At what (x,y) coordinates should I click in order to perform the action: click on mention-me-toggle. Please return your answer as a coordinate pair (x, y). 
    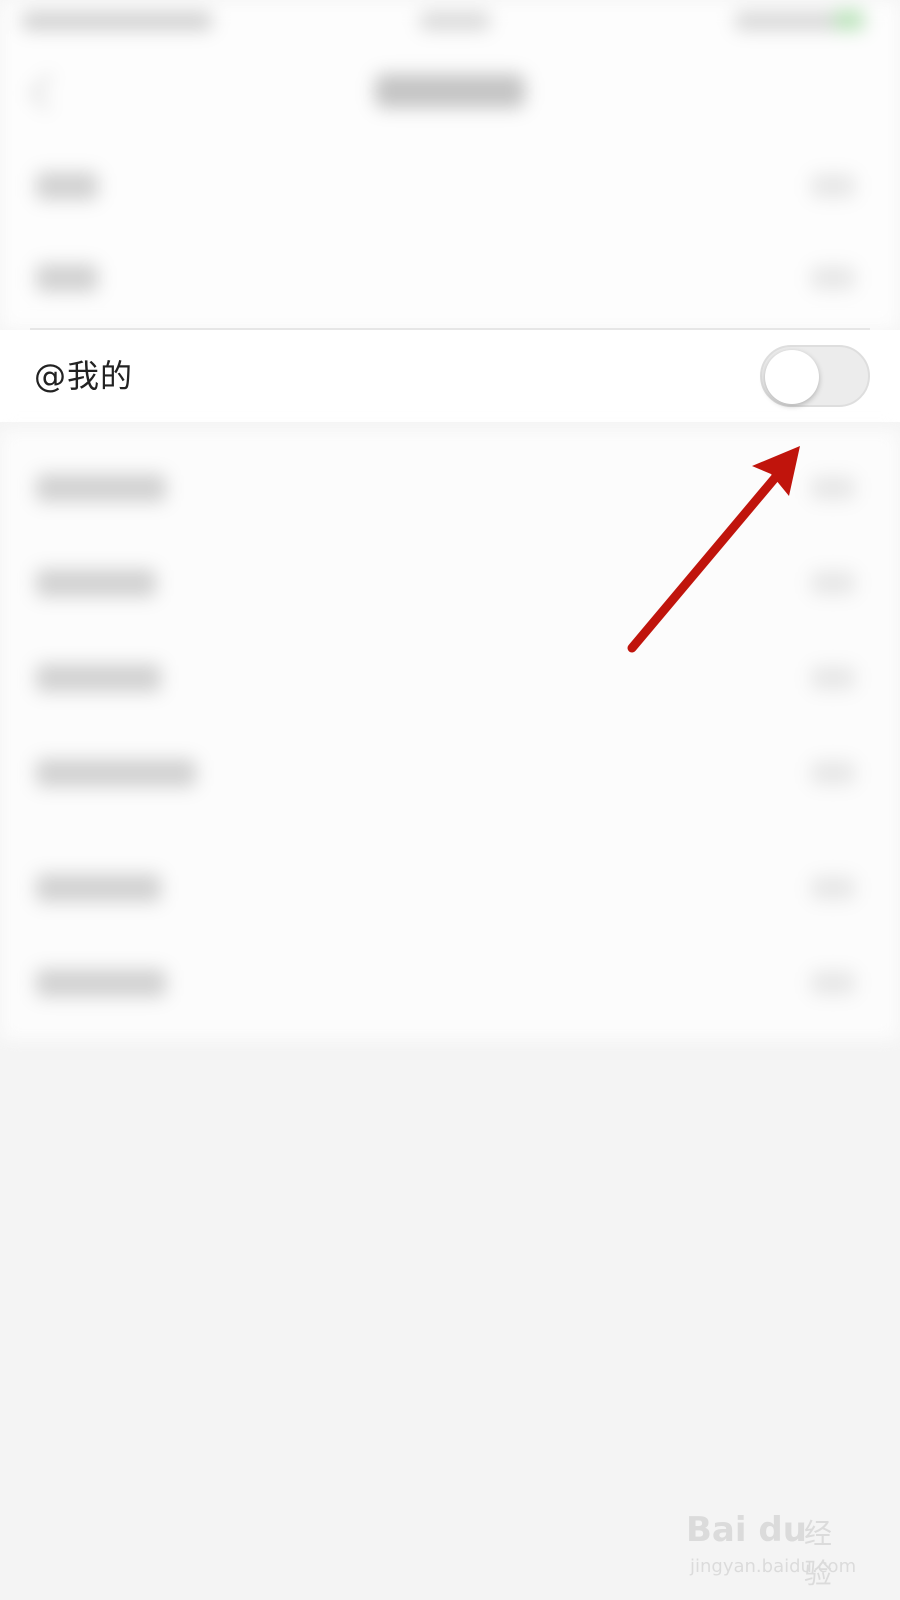
    Looking at the image, I should click on (815, 376).